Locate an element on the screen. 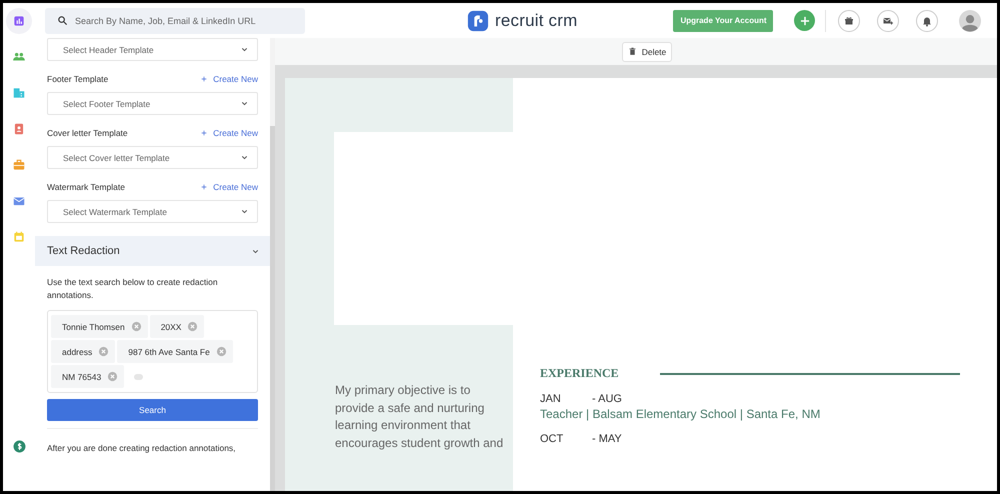 The width and height of the screenshot is (1000, 494). search-icon is located at coordinates (62, 20).